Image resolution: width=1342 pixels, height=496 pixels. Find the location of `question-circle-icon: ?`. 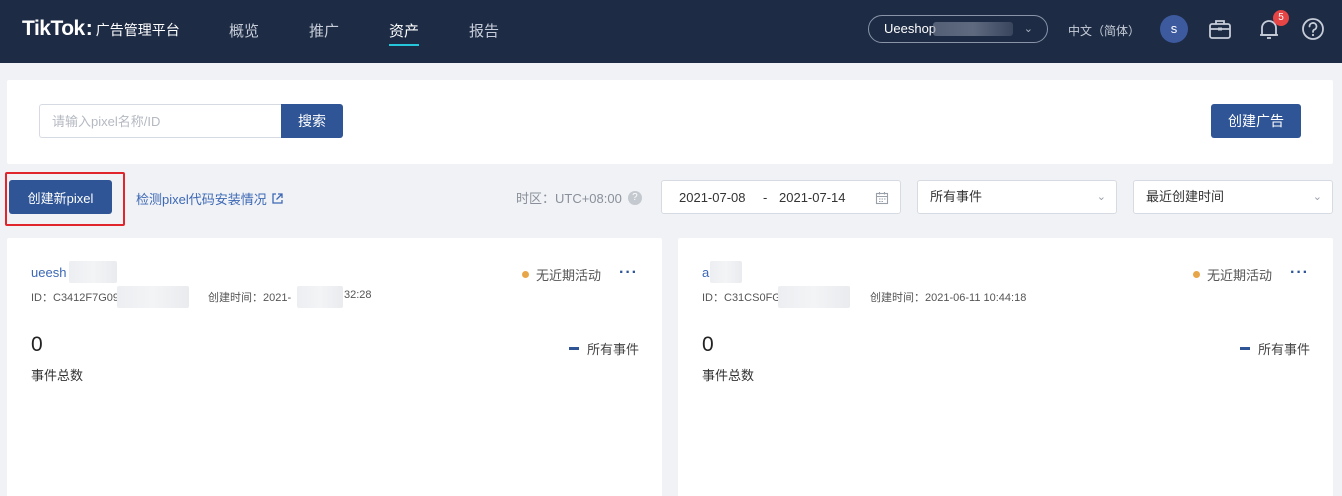

question-circle-icon: ? is located at coordinates (634, 197).